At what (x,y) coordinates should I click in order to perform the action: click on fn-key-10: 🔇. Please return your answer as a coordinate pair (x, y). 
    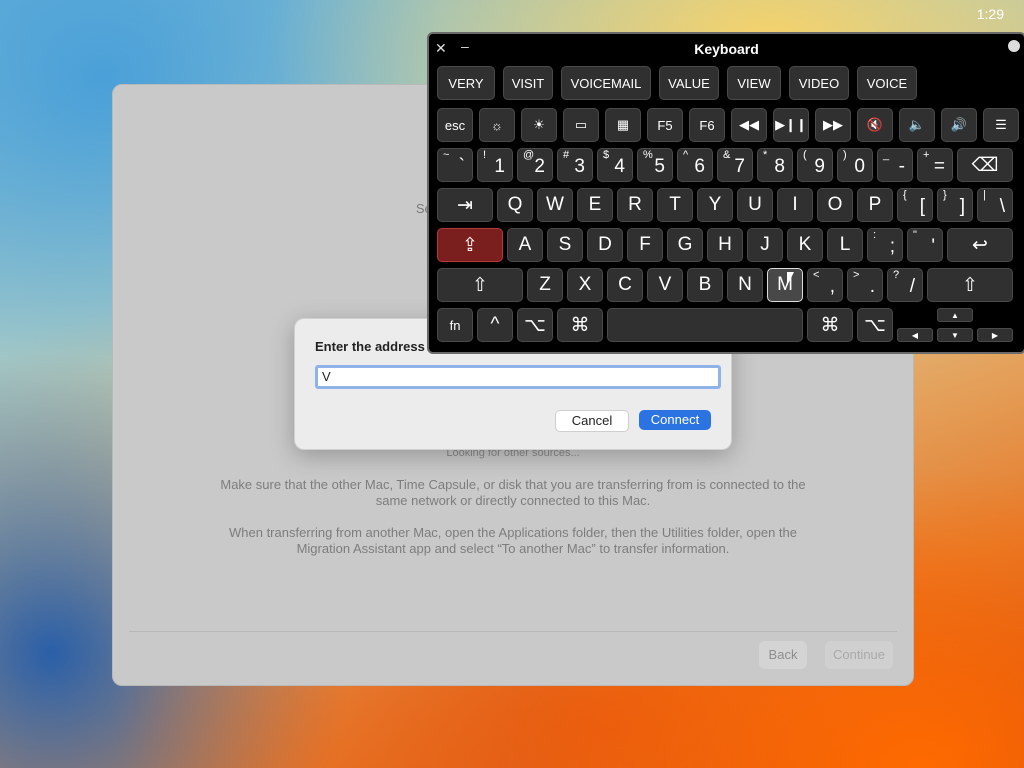
    Looking at the image, I should click on (875, 125).